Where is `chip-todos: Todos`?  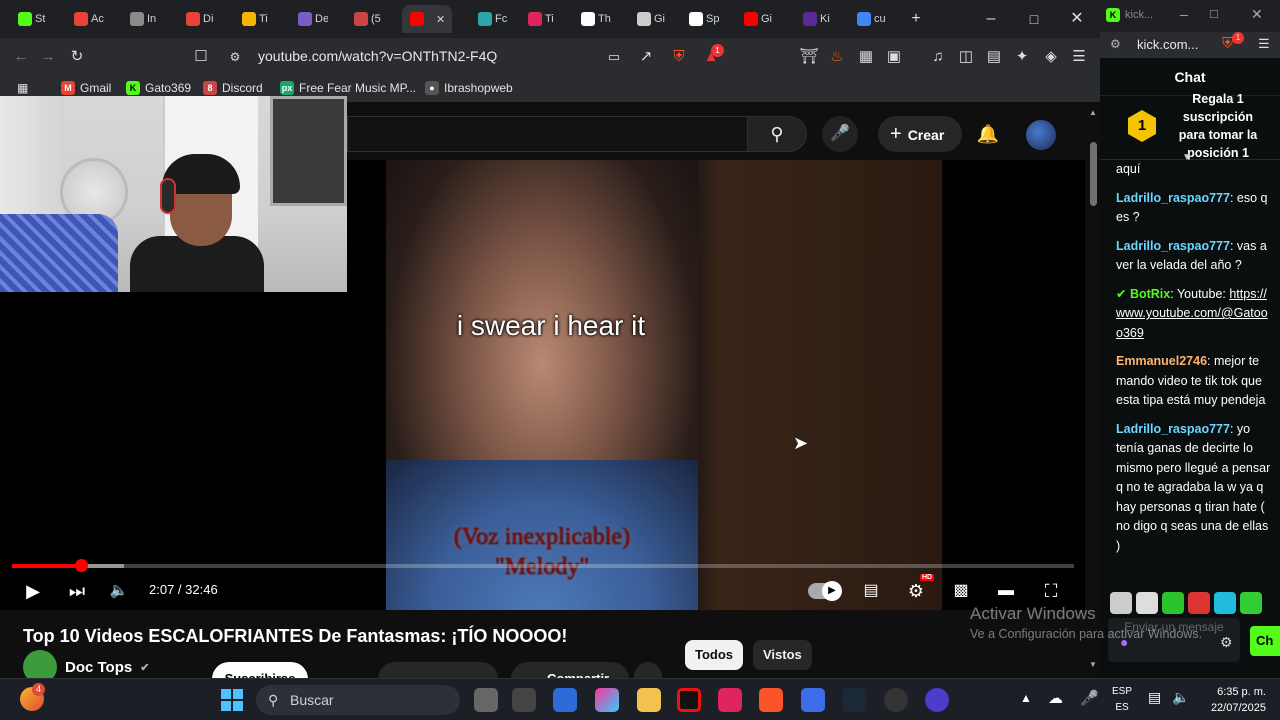
chip-todos: Todos is located at coordinates (714, 655).